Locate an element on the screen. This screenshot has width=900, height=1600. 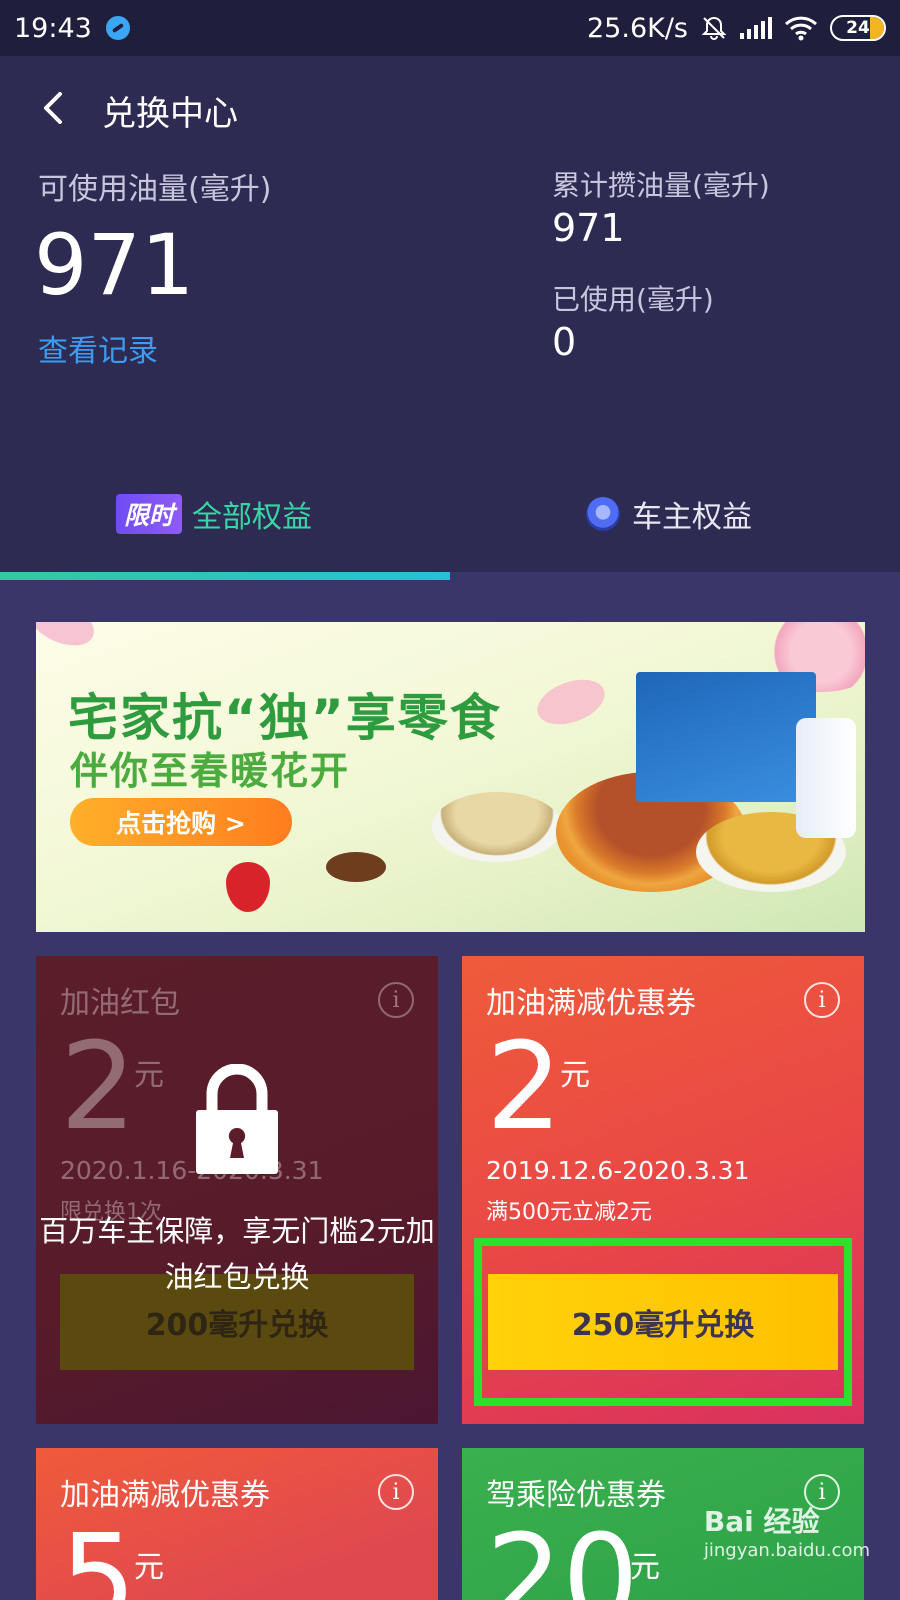
redeem-250ml-button: 250毫升兑换 is located at coordinates (663, 1322).